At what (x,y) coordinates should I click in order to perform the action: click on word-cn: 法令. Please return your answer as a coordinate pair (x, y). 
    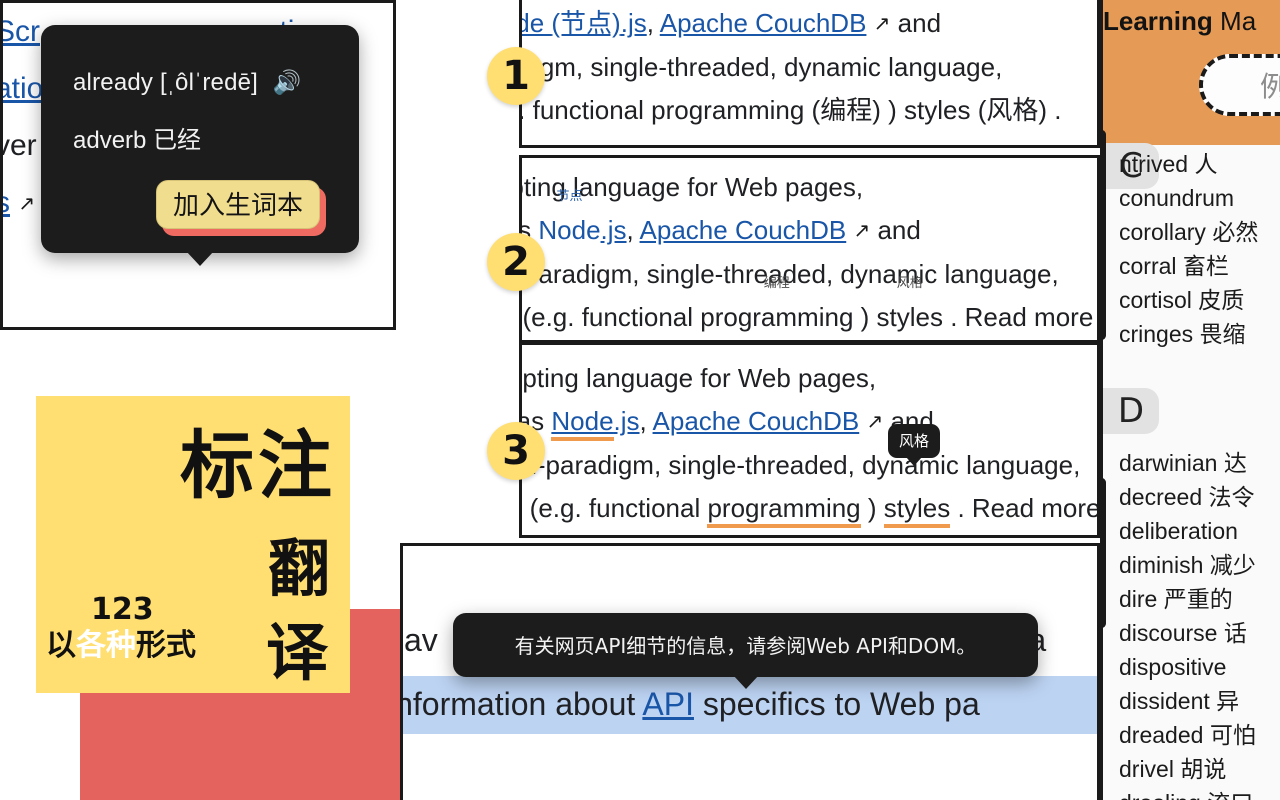
    Looking at the image, I should click on (1231, 497).